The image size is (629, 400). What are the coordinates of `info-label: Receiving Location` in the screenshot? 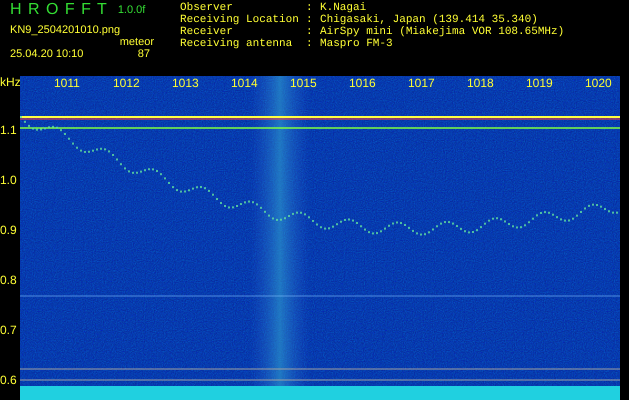 It's located at (240, 20).